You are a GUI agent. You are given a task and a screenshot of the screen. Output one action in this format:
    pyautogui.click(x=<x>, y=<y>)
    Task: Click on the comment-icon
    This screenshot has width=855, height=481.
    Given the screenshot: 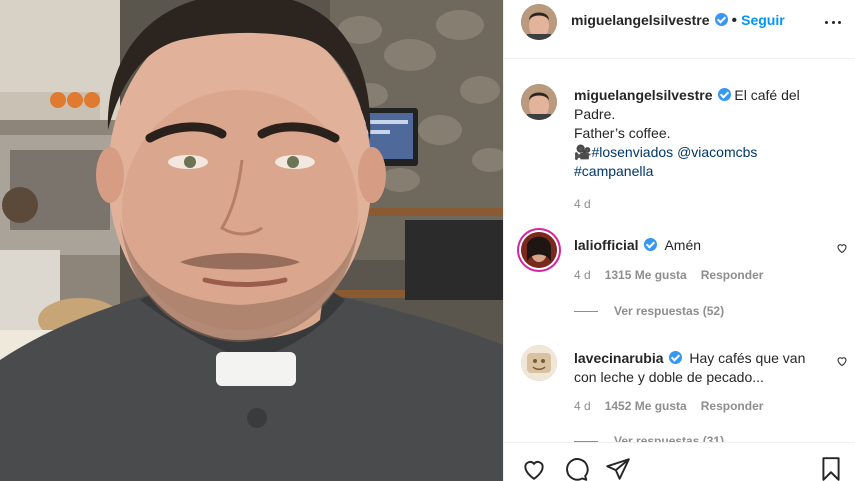 What is the action you would take?
    pyautogui.click(x=576, y=468)
    